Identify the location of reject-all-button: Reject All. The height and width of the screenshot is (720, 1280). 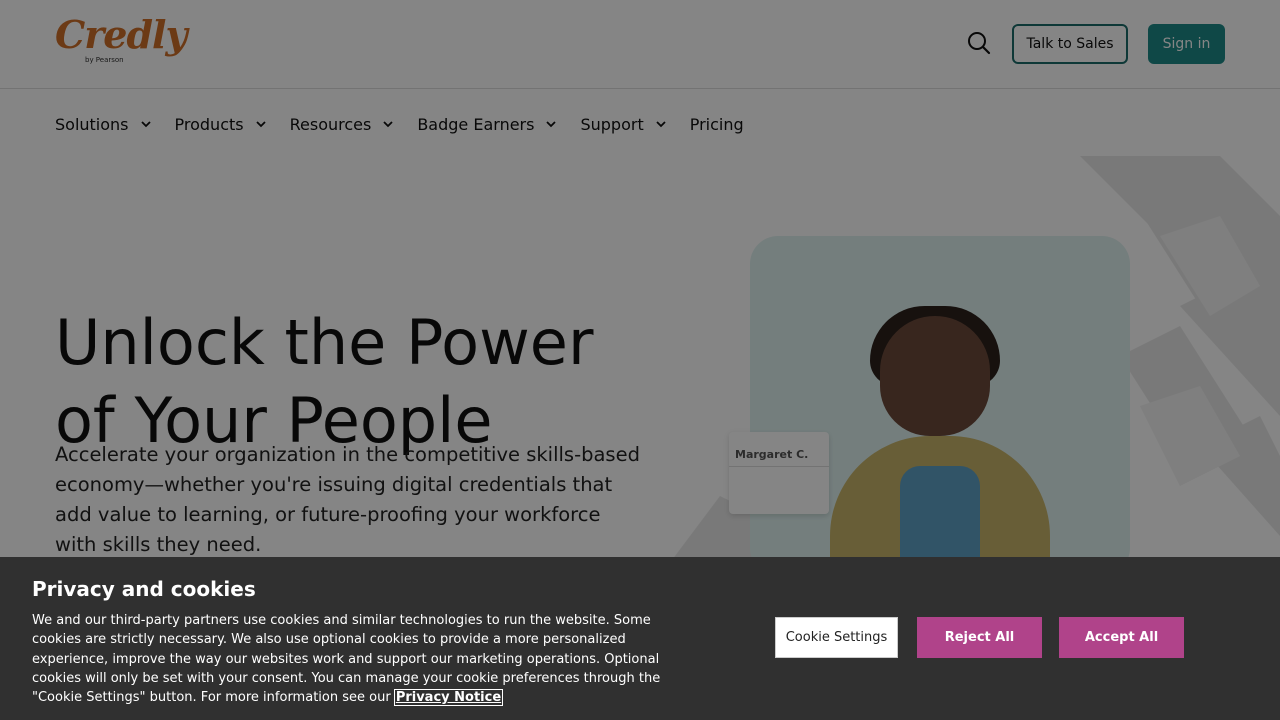
(979, 637).